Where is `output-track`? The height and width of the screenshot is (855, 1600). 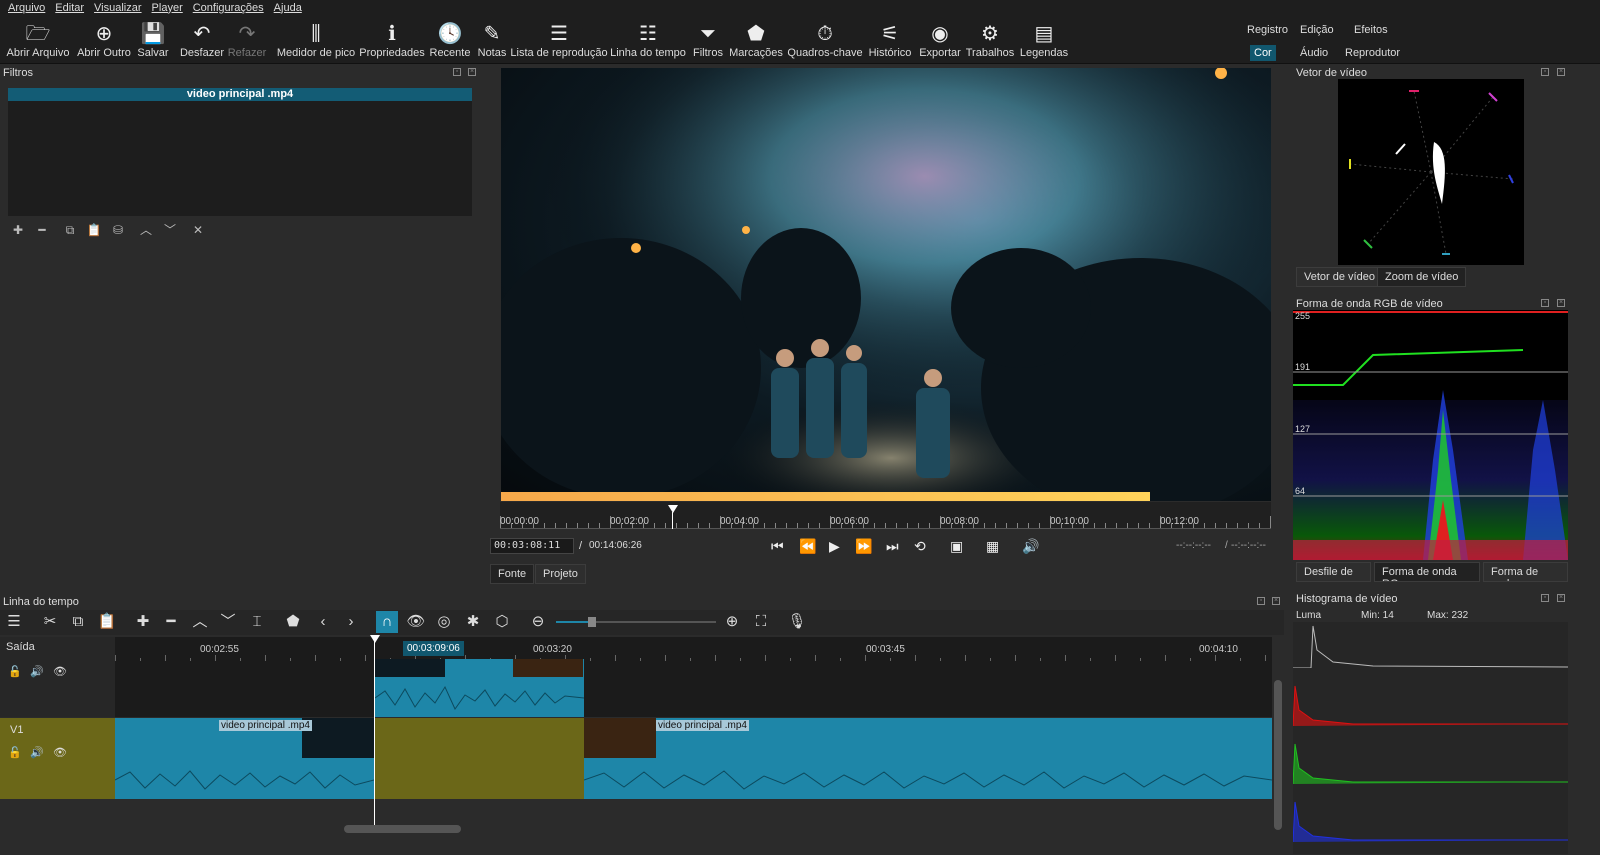 output-track is located at coordinates (693, 689).